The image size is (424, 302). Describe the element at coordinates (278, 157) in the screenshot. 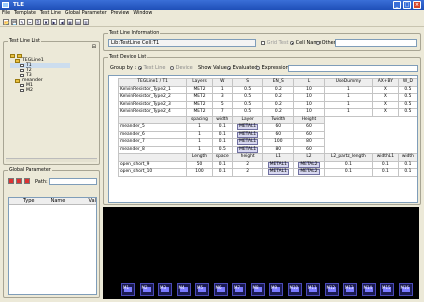

I see `column-header: L1` at that location.